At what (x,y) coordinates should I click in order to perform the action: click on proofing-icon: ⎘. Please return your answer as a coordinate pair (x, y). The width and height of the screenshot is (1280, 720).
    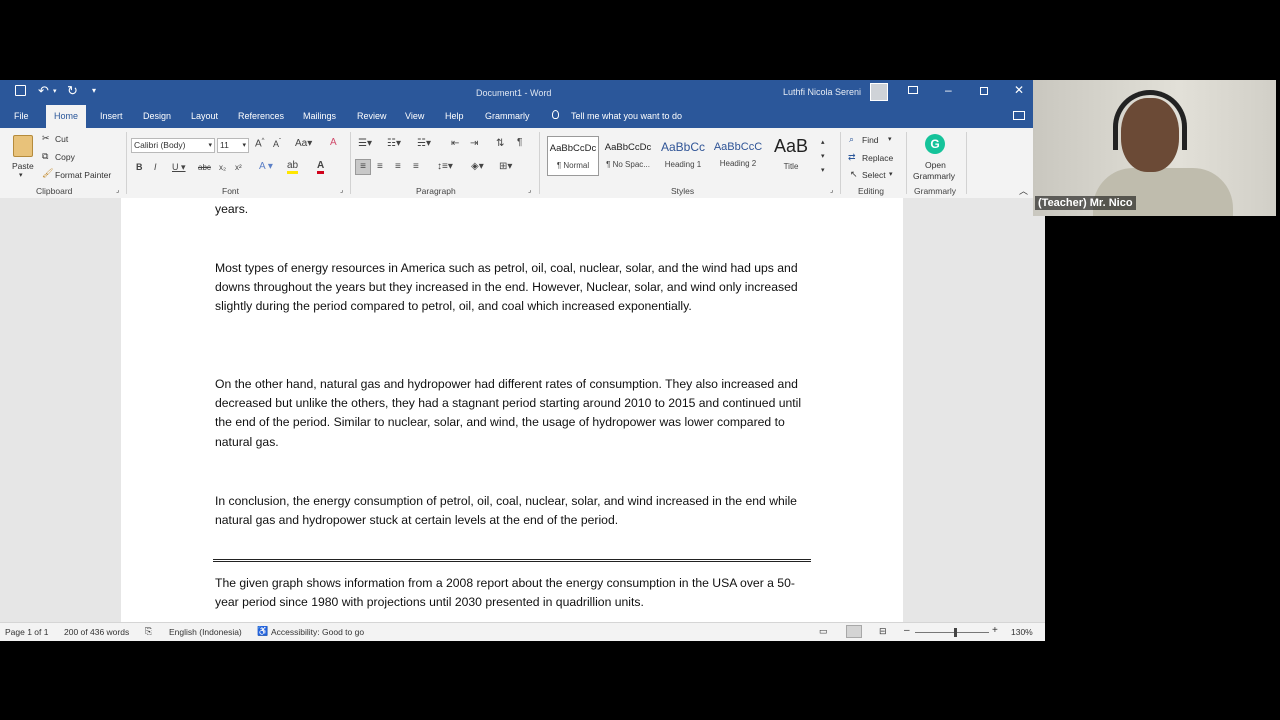
    Looking at the image, I should click on (148, 631).